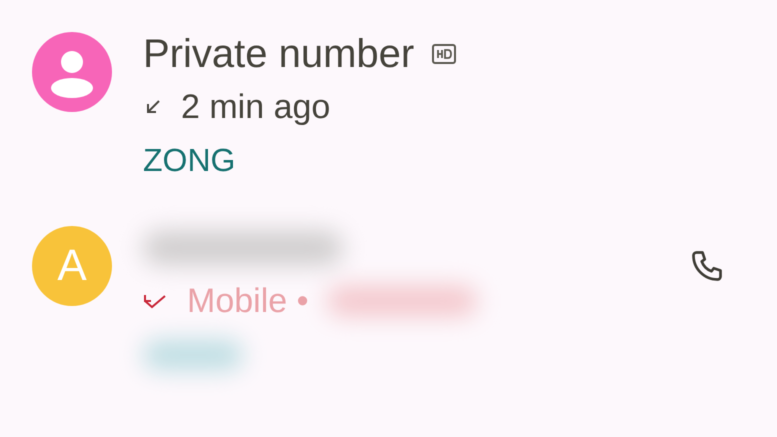  What do you see at coordinates (255, 107) in the screenshot?
I see `call-detail: 2 min ago` at bounding box center [255, 107].